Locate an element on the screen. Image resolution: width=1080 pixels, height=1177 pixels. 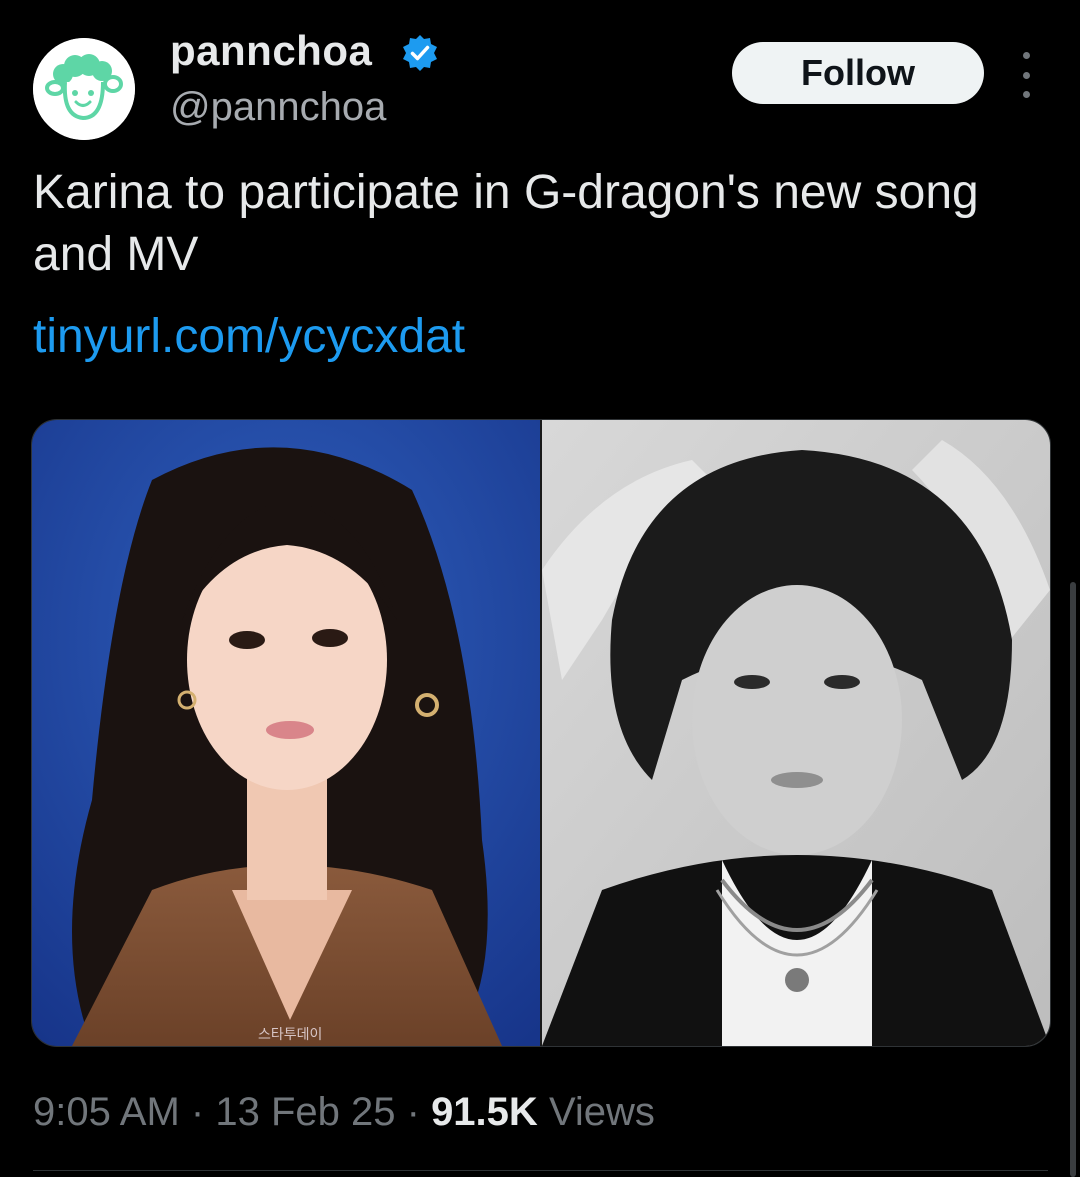
divider is located at coordinates (540, 1170).